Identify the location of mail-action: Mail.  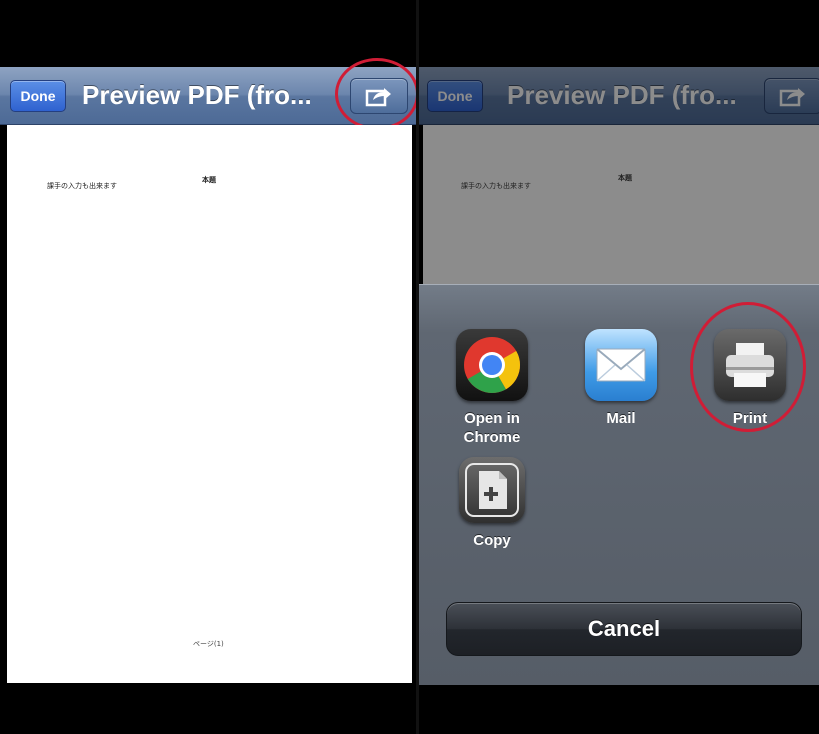
(621, 378).